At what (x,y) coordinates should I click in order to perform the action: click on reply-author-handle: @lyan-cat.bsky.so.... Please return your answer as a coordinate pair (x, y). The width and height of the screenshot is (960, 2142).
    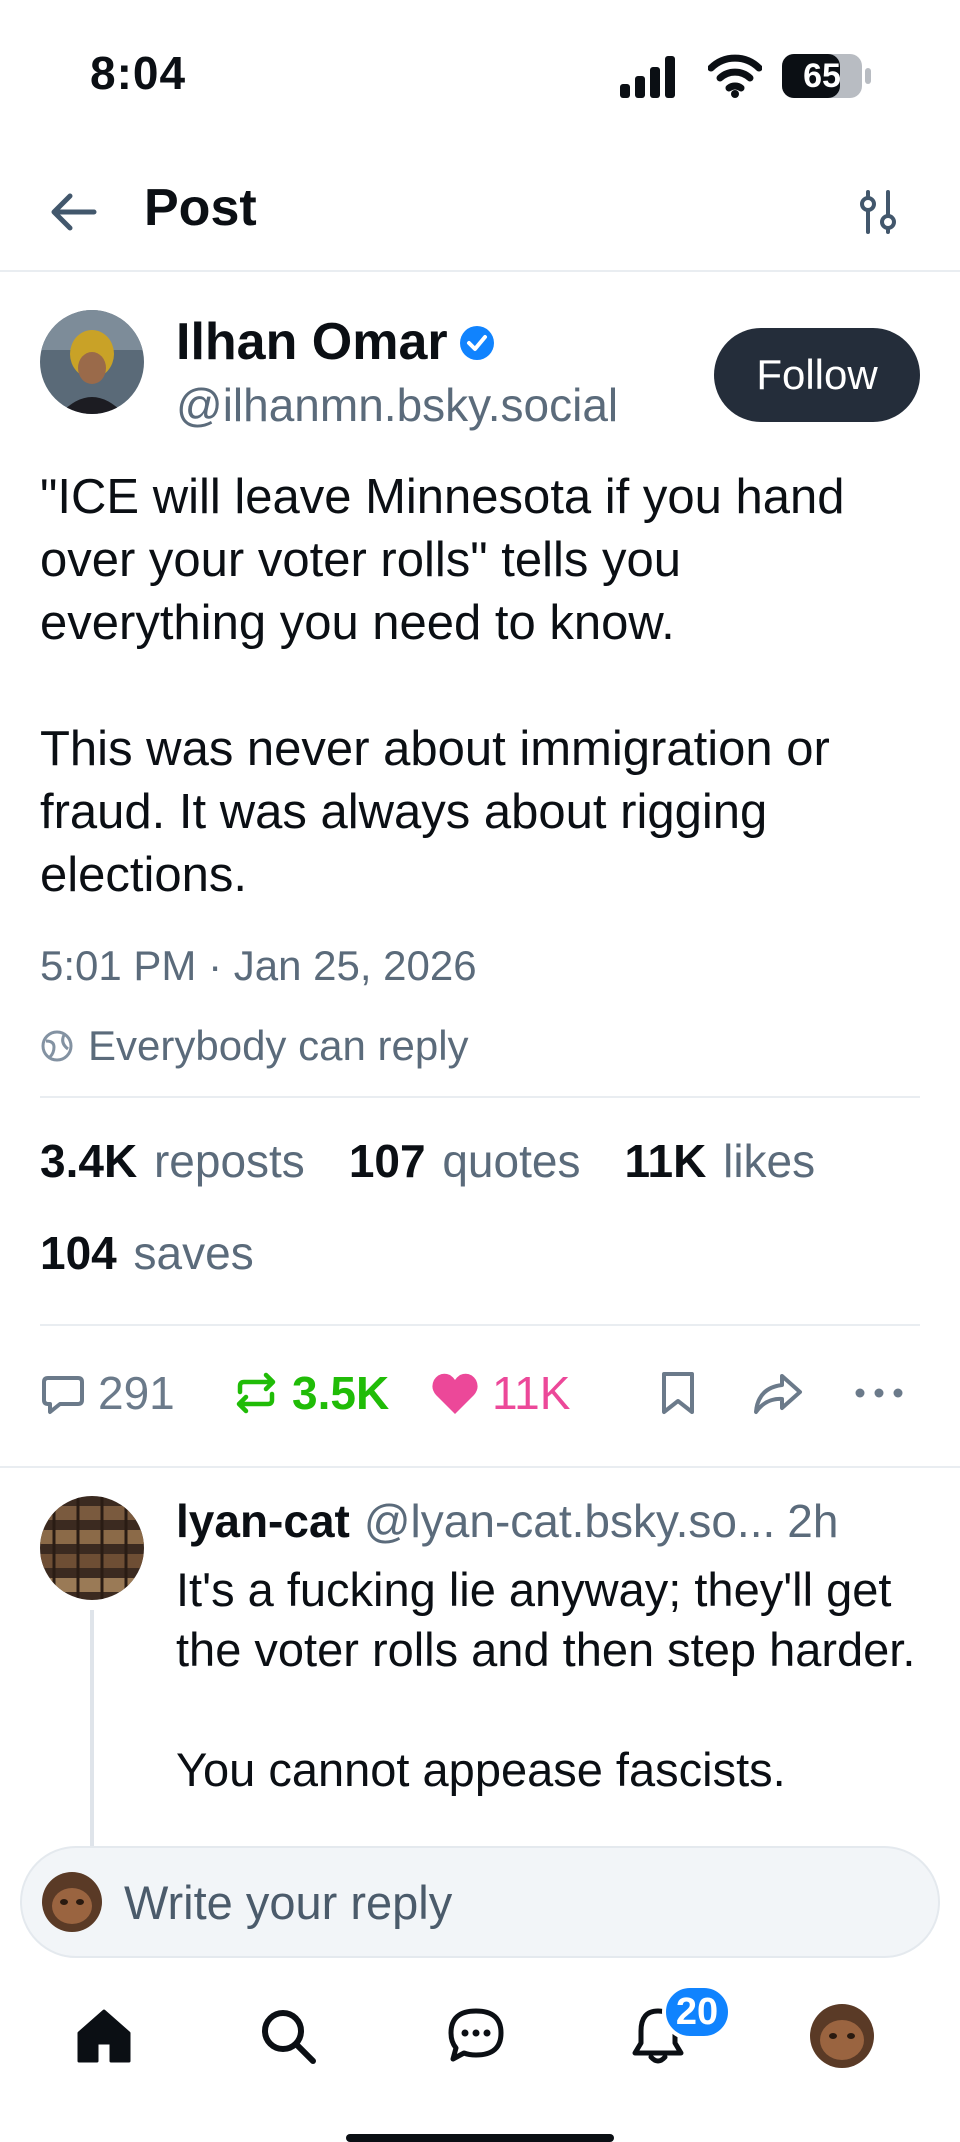
    Looking at the image, I should click on (569, 1521).